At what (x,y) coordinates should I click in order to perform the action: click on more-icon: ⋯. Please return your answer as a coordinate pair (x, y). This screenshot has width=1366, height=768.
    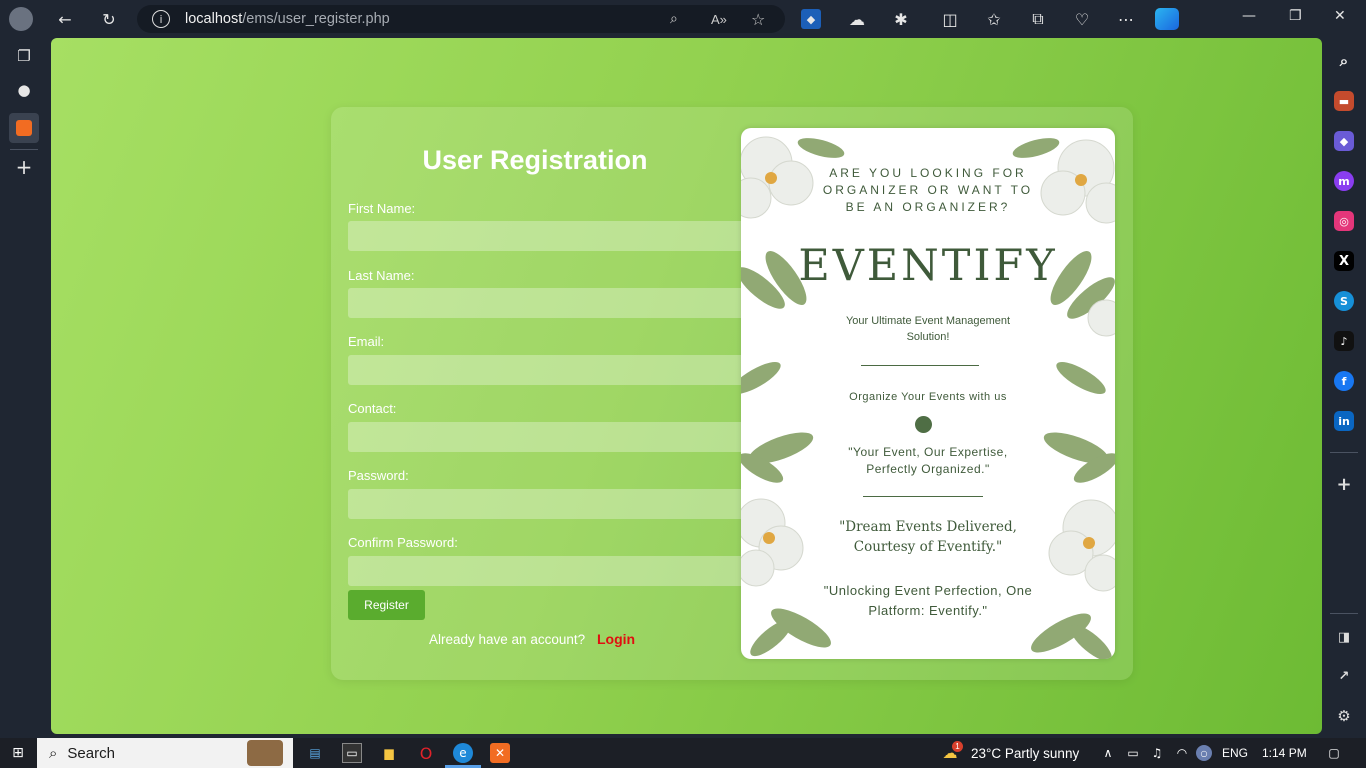
    Looking at the image, I should click on (1126, 19).